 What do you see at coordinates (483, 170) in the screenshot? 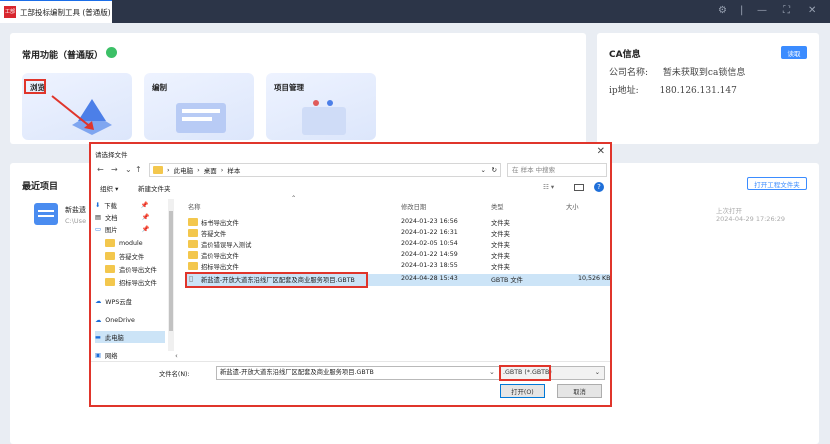
I see `address-dropdown-icon: ⌄` at bounding box center [483, 170].